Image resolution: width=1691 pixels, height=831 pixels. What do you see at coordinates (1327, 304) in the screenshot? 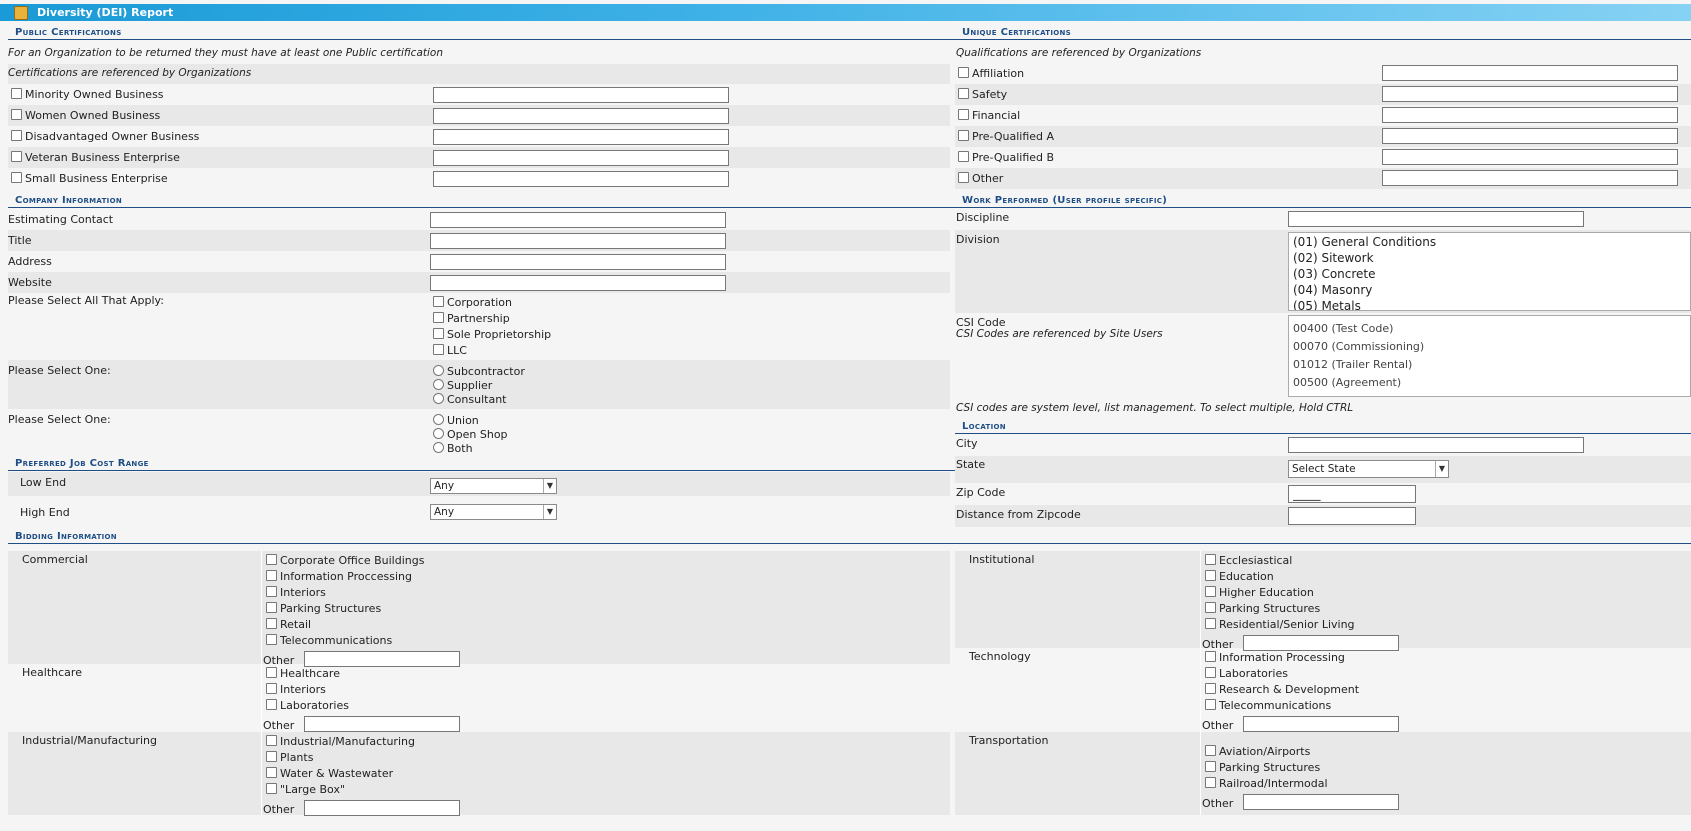
I see `division-option: (05) Metals` at bounding box center [1327, 304].